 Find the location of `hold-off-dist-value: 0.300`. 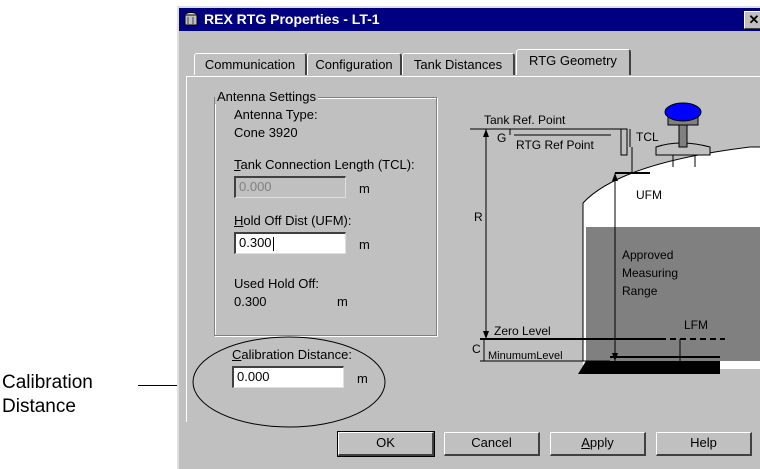

hold-off-dist-value: 0.300 is located at coordinates (255, 242).